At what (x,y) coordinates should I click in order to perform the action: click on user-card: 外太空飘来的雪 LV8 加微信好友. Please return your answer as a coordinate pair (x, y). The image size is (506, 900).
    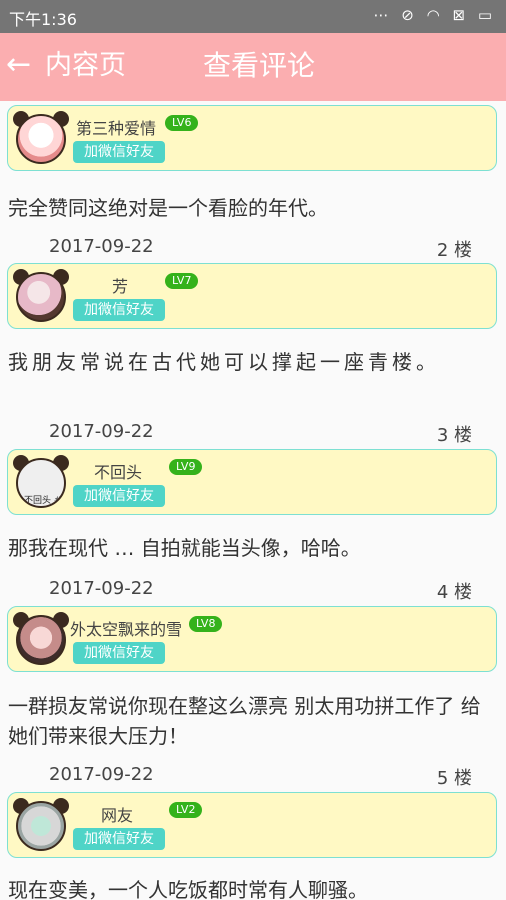
    Looking at the image, I should click on (252, 639).